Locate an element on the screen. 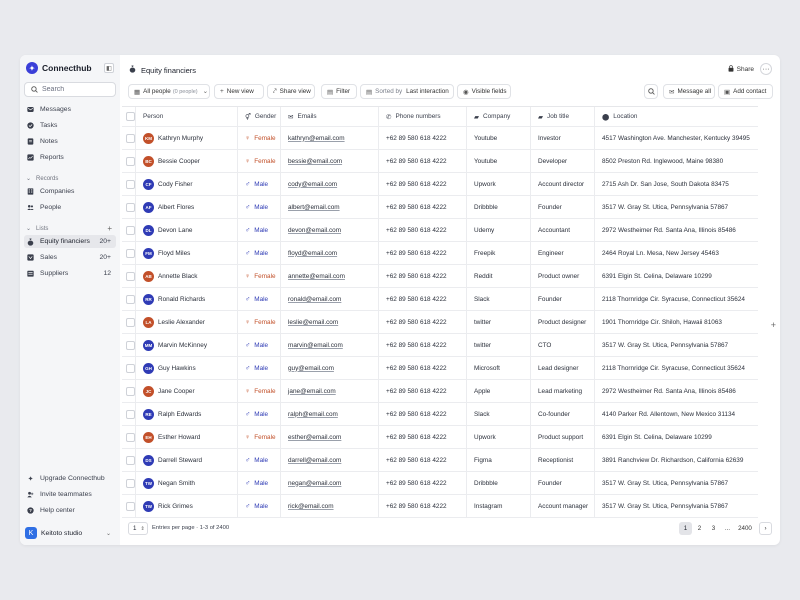  visible-fields-button: ◉ Visible fields is located at coordinates (484, 91).